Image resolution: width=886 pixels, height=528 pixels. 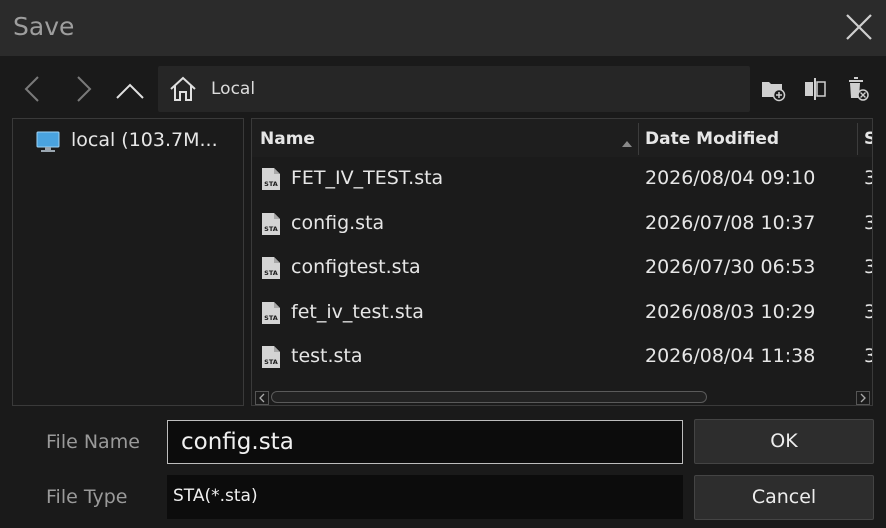 I want to click on scroll-right-icon, so click(x=863, y=397).